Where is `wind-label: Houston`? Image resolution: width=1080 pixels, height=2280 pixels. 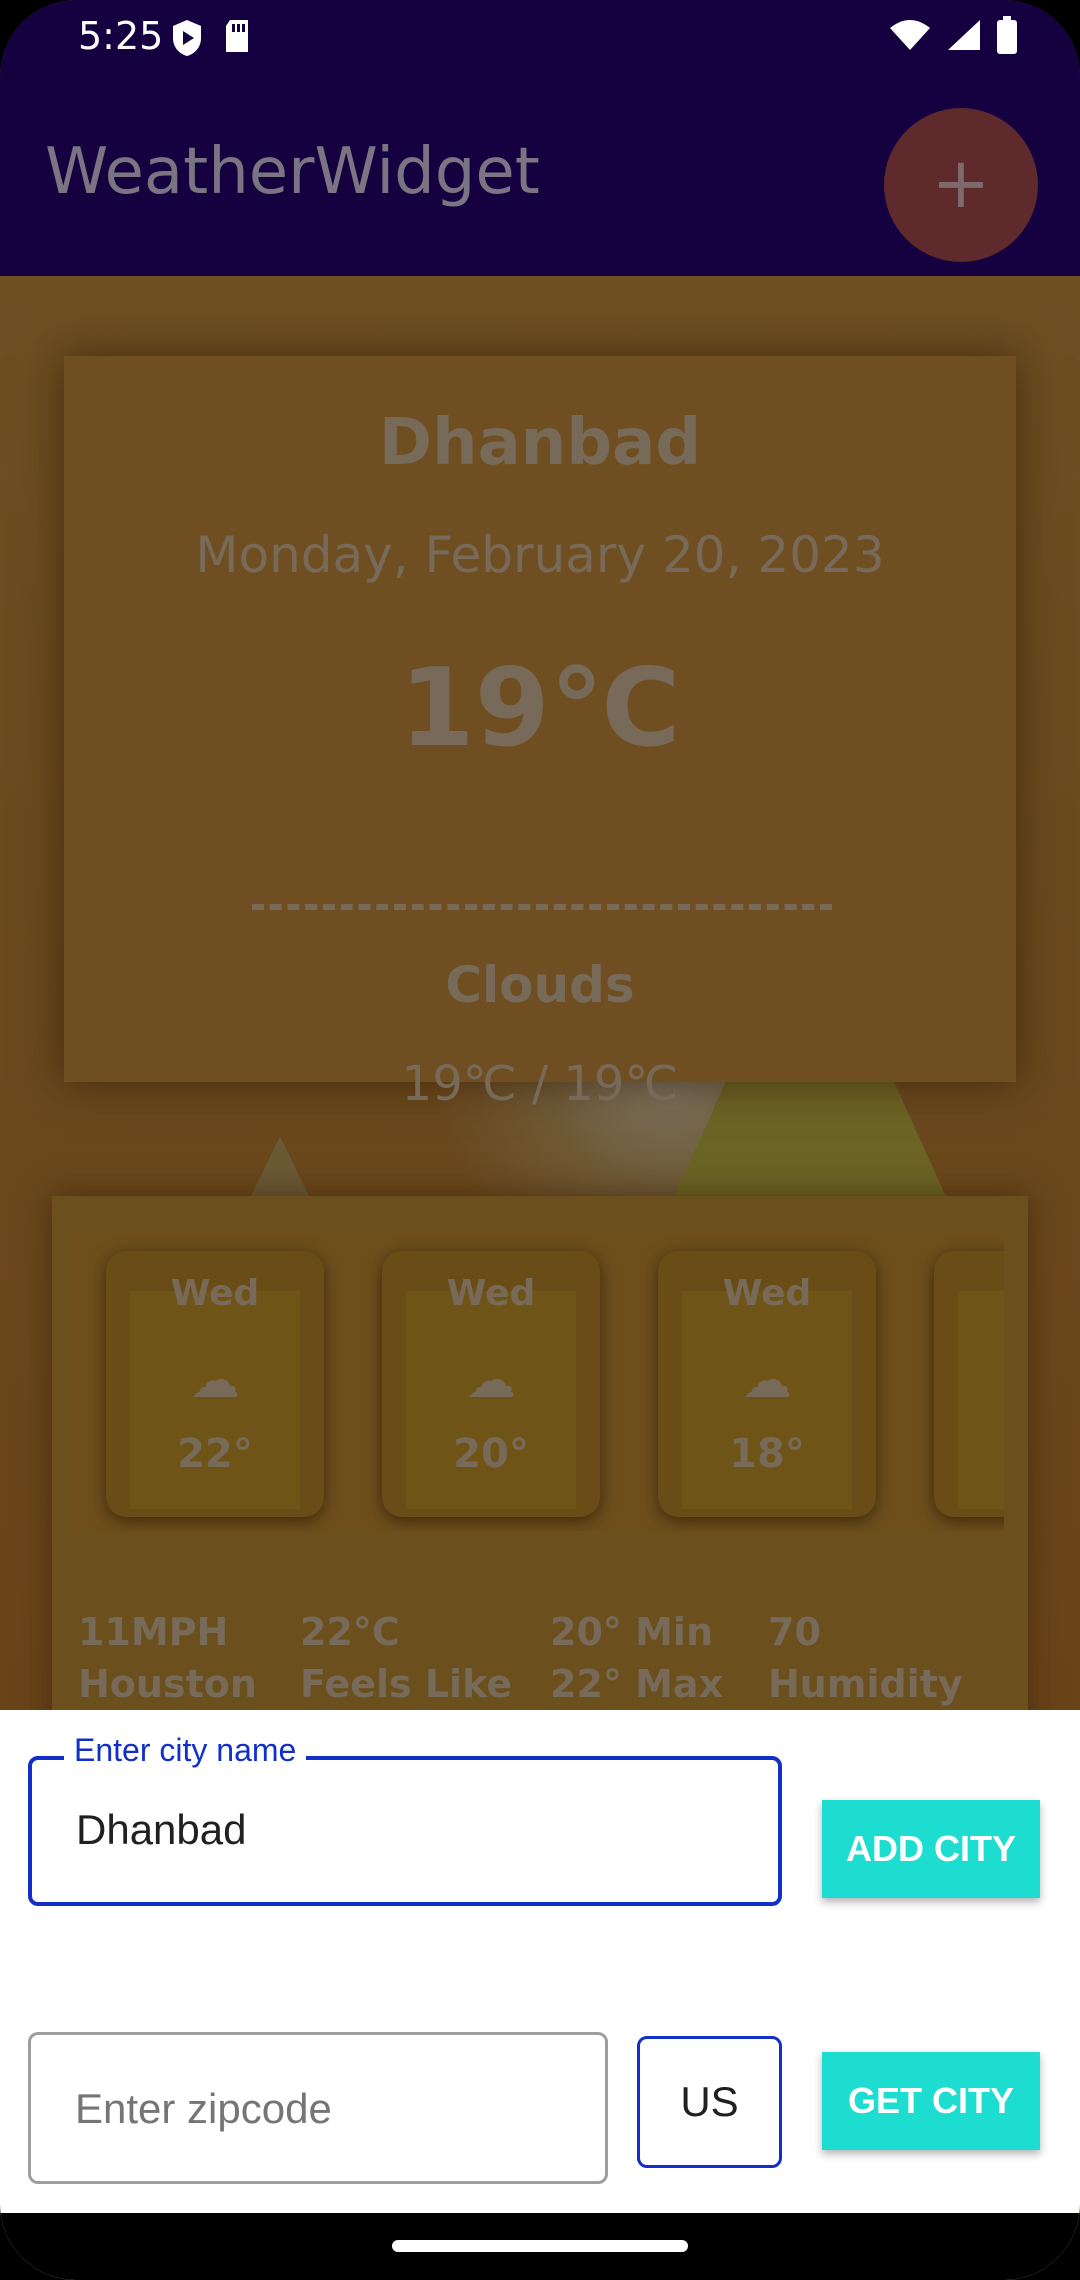 wind-label: Houston is located at coordinates (167, 1684).